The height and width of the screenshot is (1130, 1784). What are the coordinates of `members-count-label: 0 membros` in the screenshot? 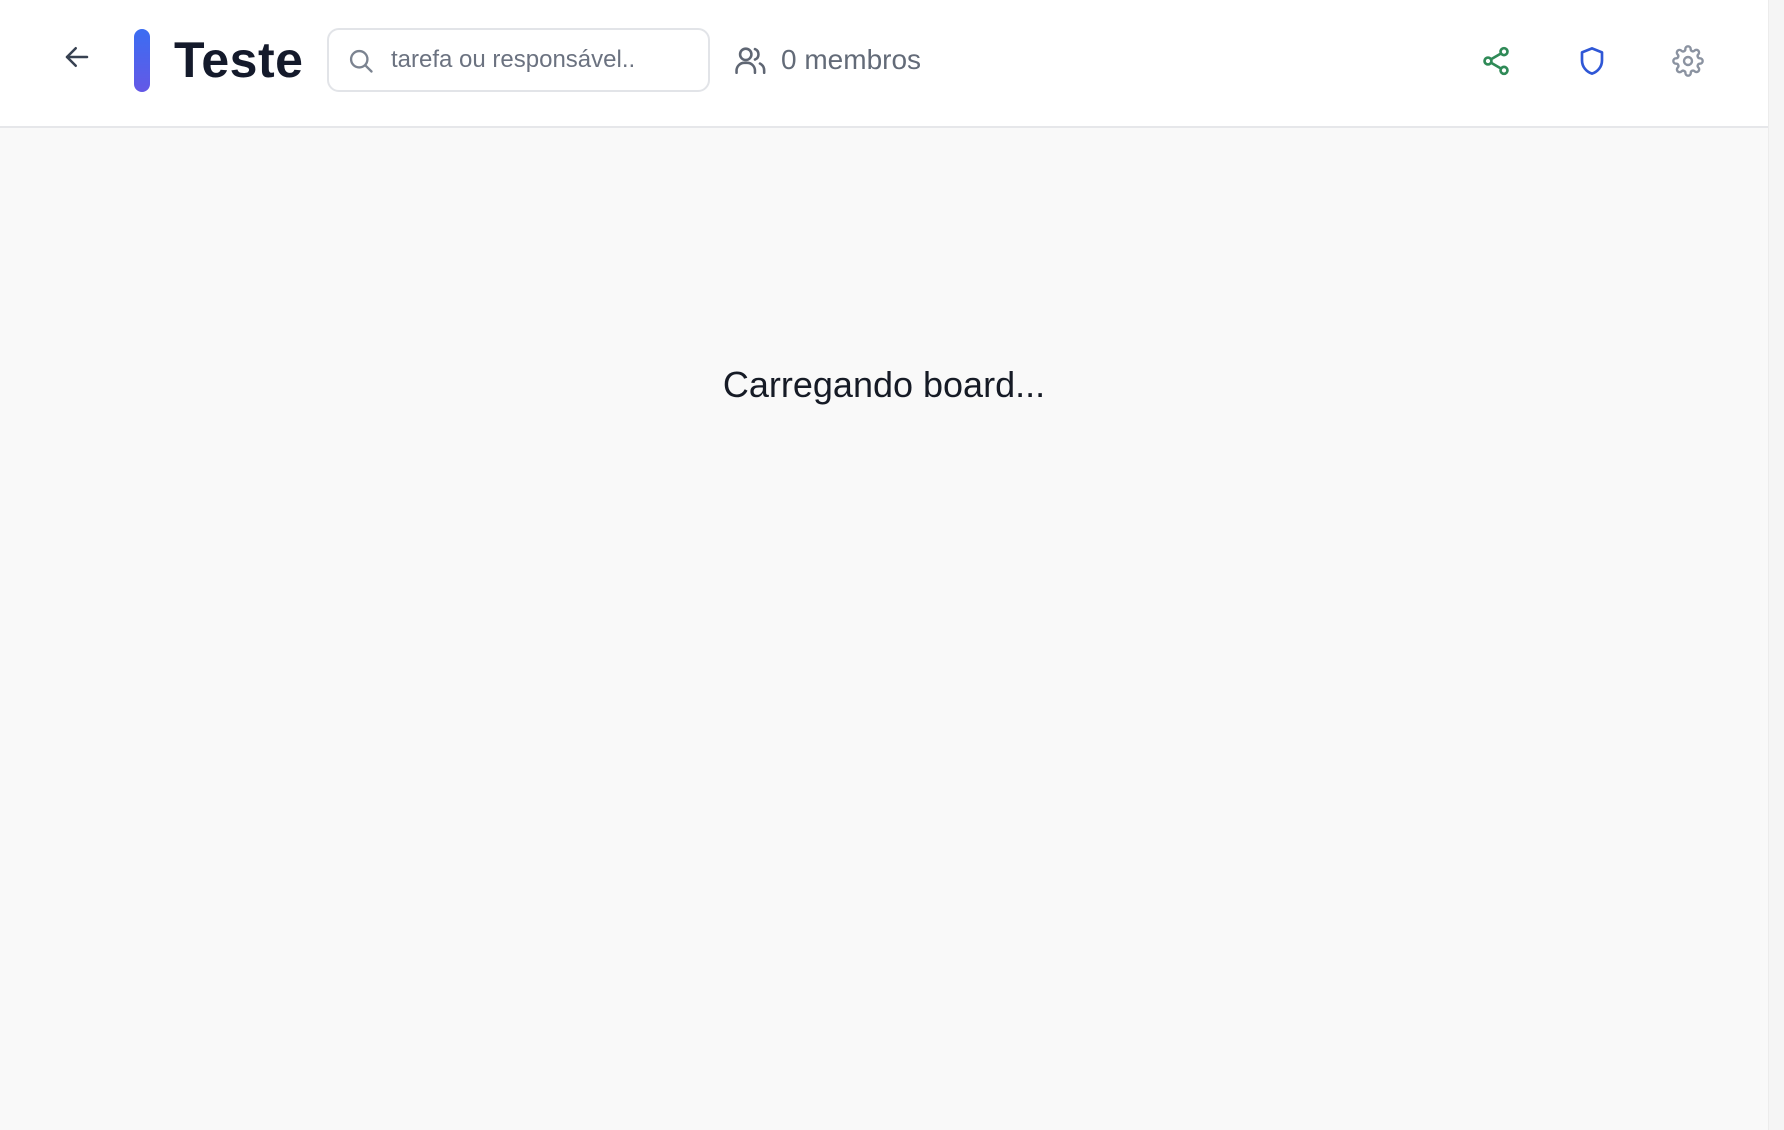 It's located at (851, 59).